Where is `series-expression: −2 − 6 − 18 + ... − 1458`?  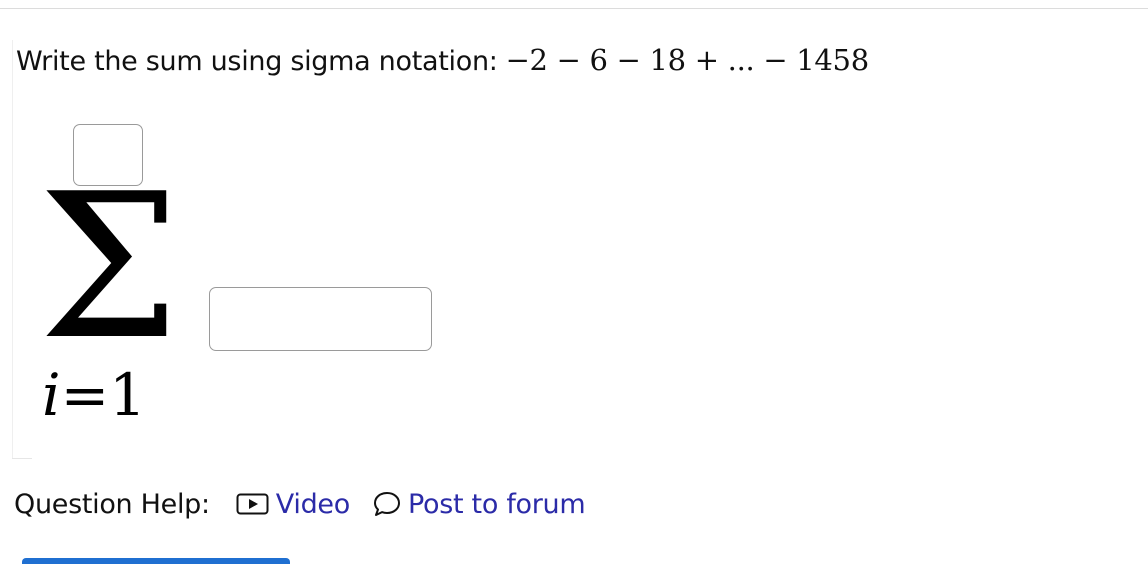
series-expression: −2 − 6 − 18 + ... − 1458 is located at coordinates (687, 60).